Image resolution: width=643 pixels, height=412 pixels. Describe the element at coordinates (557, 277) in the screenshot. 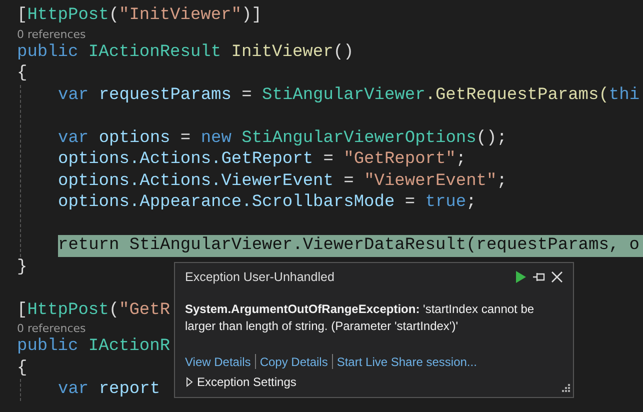

I see `close-icon` at that location.